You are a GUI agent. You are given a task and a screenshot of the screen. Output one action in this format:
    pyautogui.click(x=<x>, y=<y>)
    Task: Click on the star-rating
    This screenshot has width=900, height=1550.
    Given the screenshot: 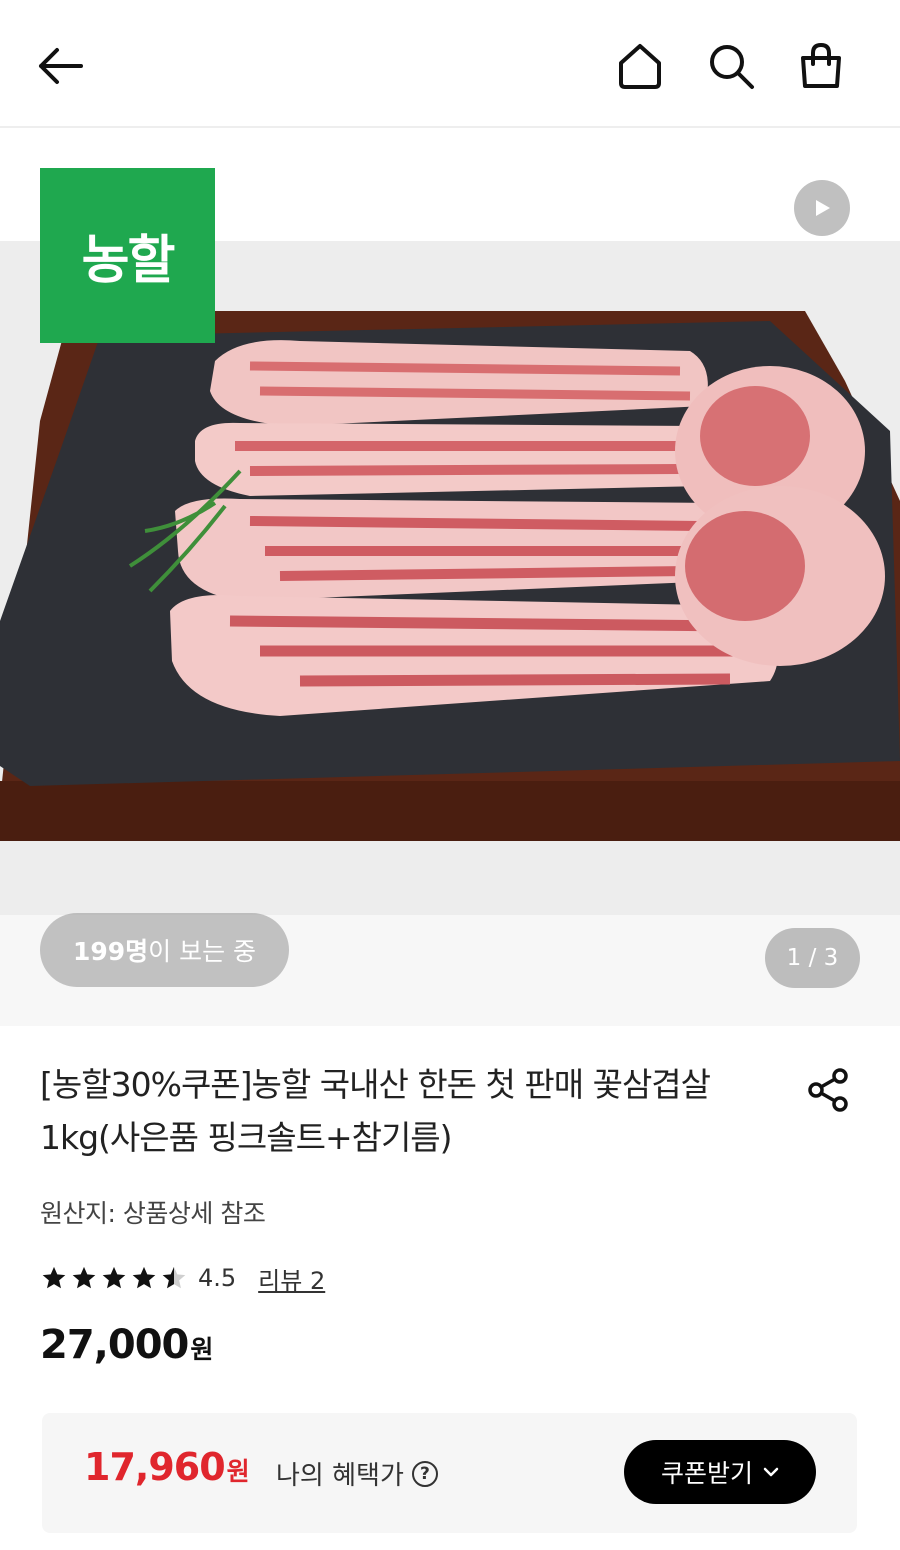 What is the action you would take?
    pyautogui.click(x=114, y=1278)
    